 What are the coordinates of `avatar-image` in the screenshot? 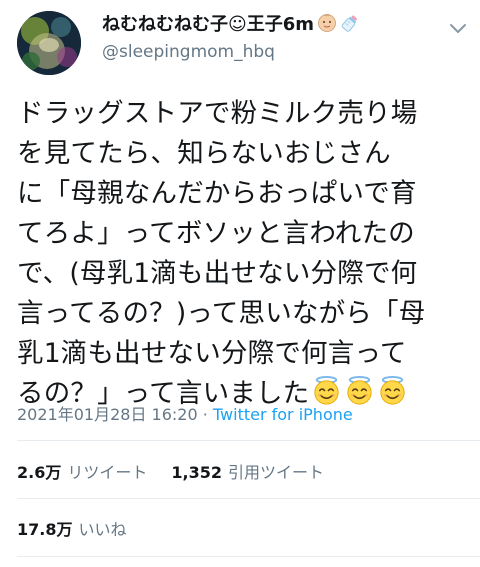 It's located at (49, 43).